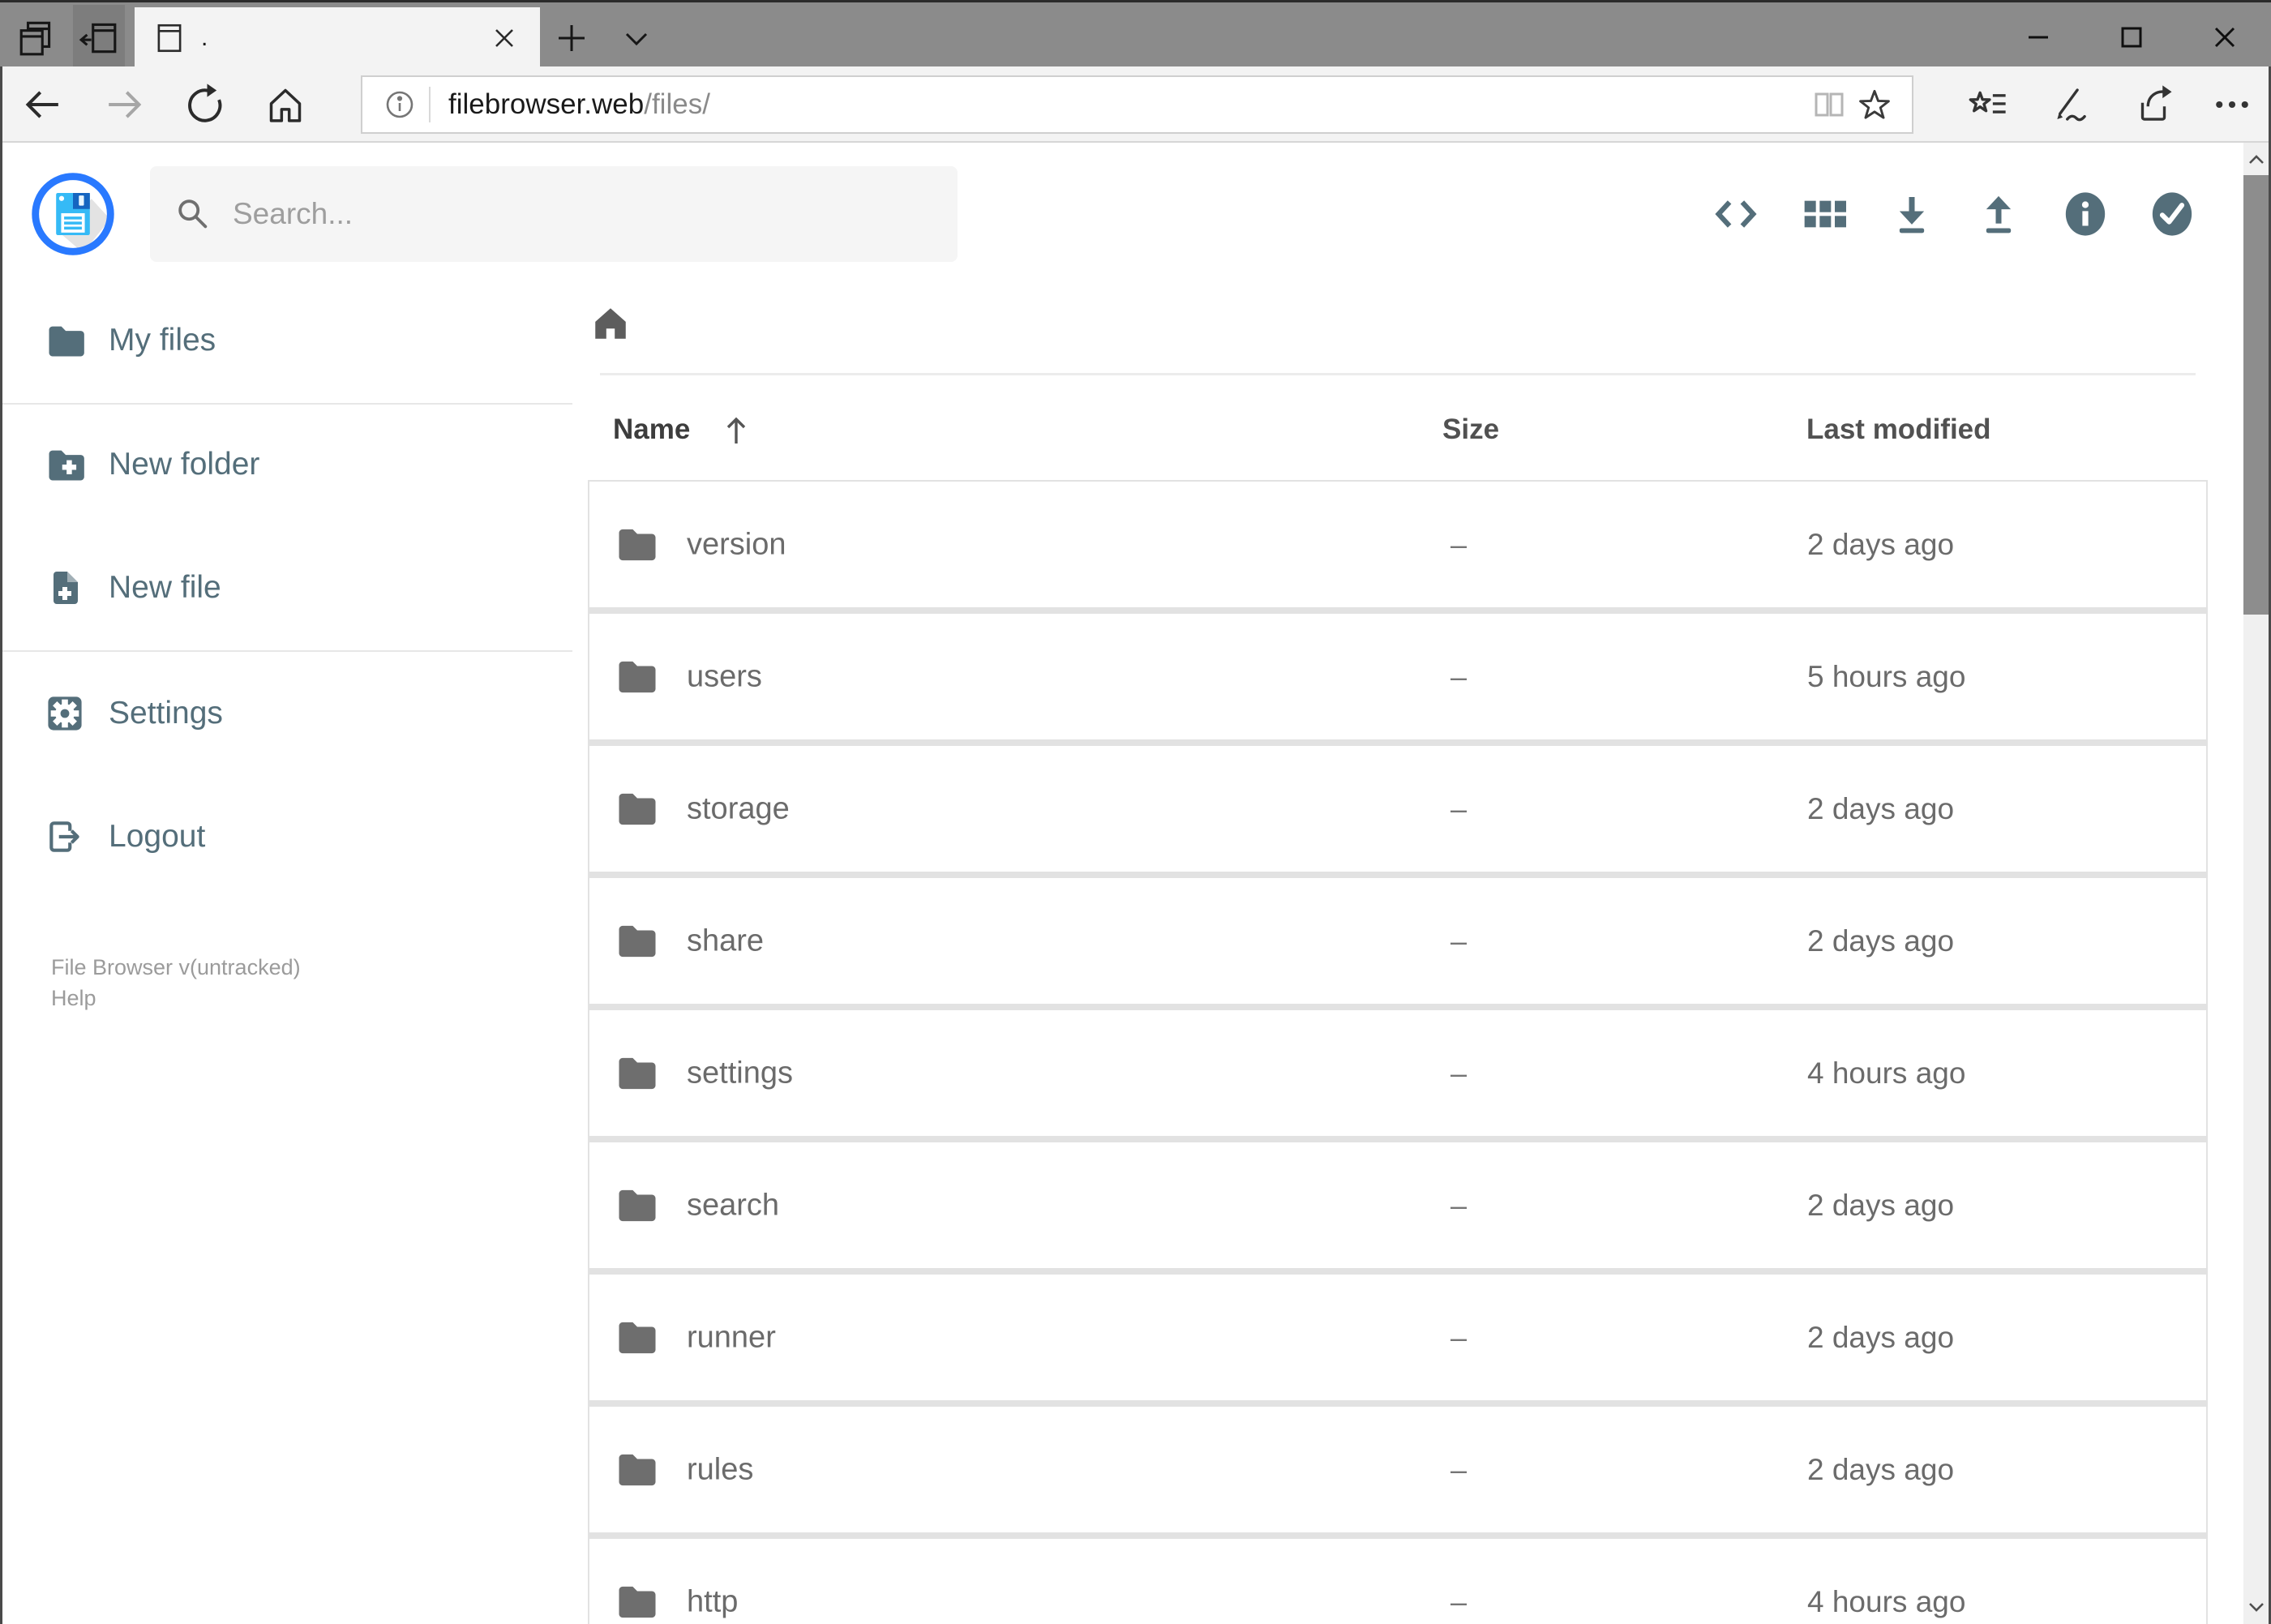 The image size is (2271, 1624). I want to click on home-breadcrumb-icon, so click(610, 324).